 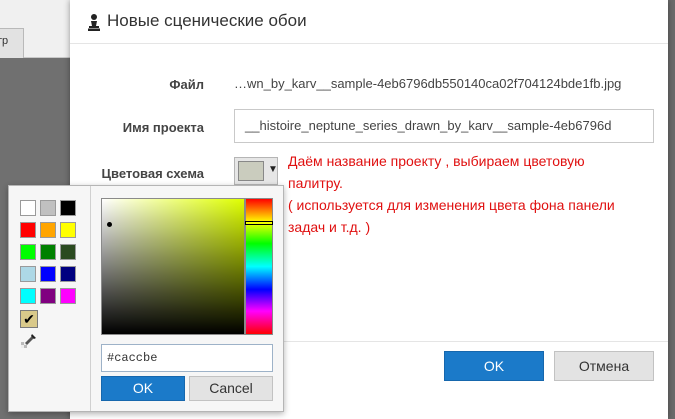 What do you see at coordinates (109, 224) in the screenshot?
I see `color-selector-handle` at bounding box center [109, 224].